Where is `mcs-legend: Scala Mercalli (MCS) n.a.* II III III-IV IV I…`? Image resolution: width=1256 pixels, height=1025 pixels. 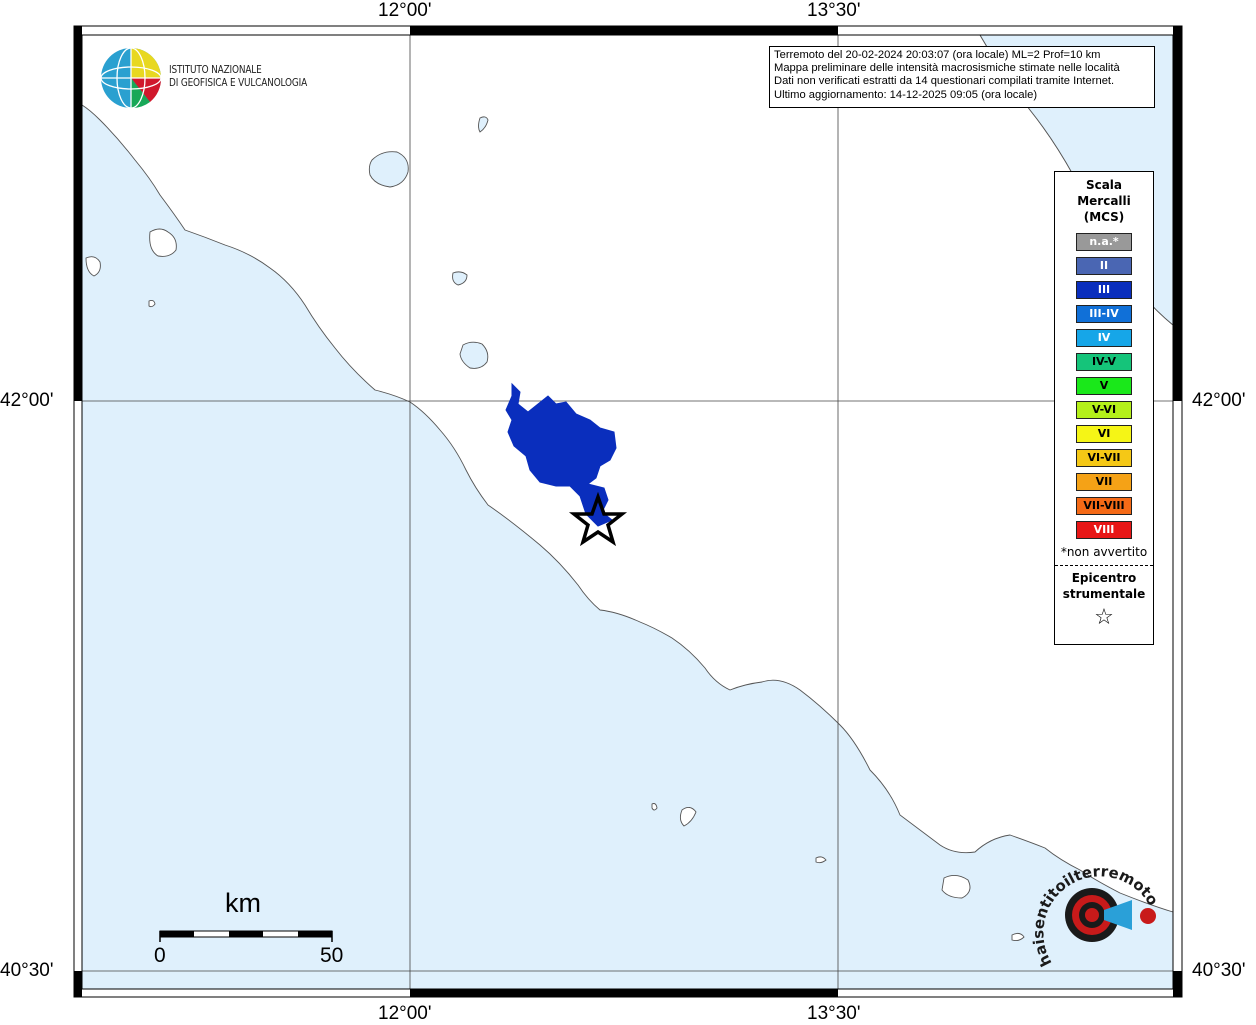
mcs-legend: Scala Mercalli (MCS) n.a.* II III III-IV IV I… is located at coordinates (1104, 408).